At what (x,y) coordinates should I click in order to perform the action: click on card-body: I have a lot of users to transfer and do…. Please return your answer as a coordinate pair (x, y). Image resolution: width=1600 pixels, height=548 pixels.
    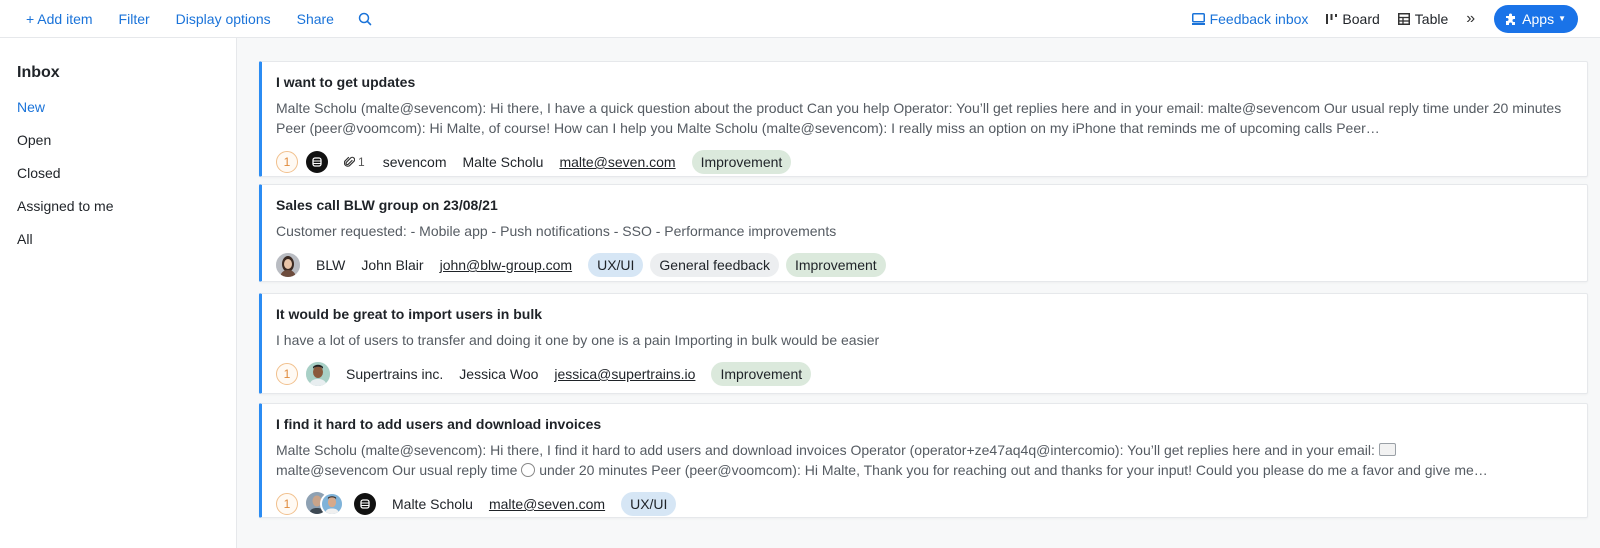
    Looking at the image, I should click on (578, 340).